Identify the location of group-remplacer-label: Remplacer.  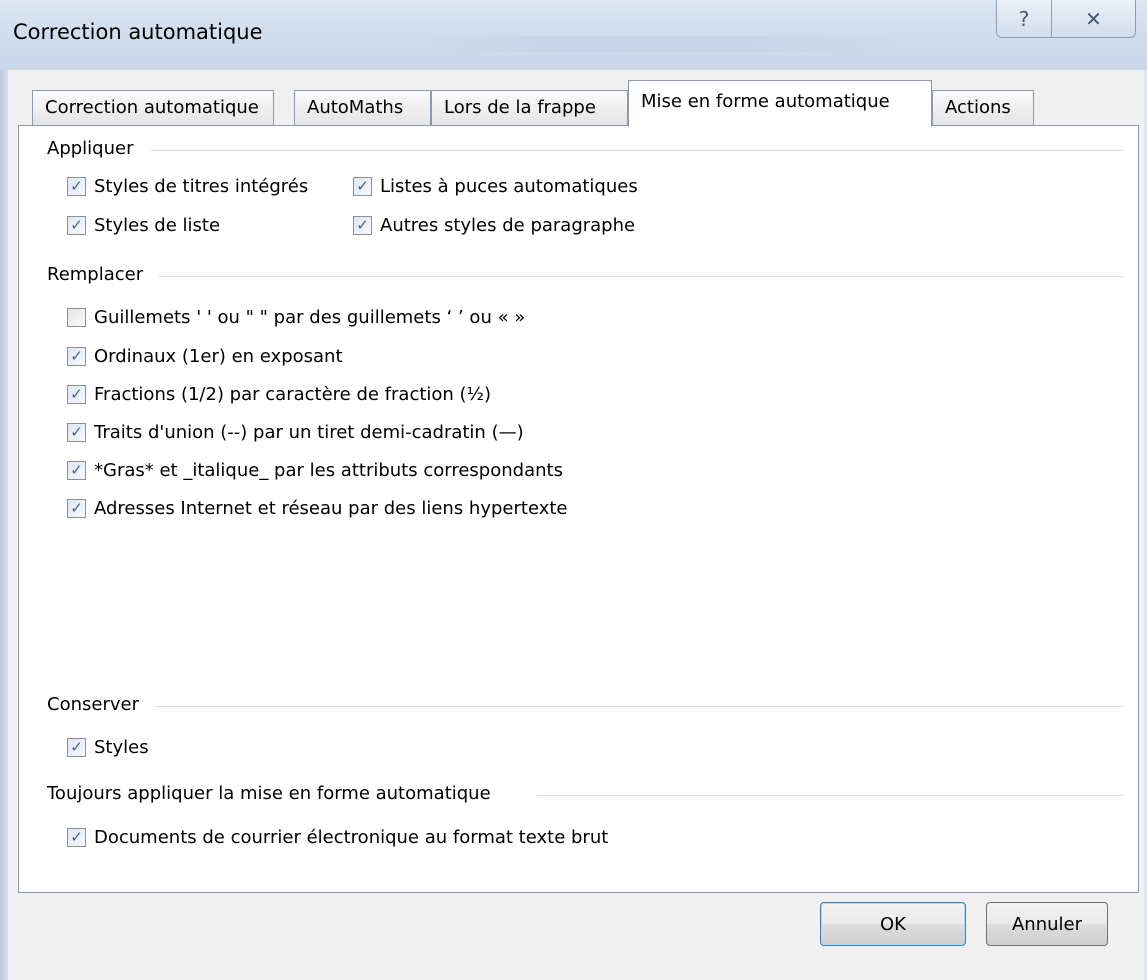
(95, 274).